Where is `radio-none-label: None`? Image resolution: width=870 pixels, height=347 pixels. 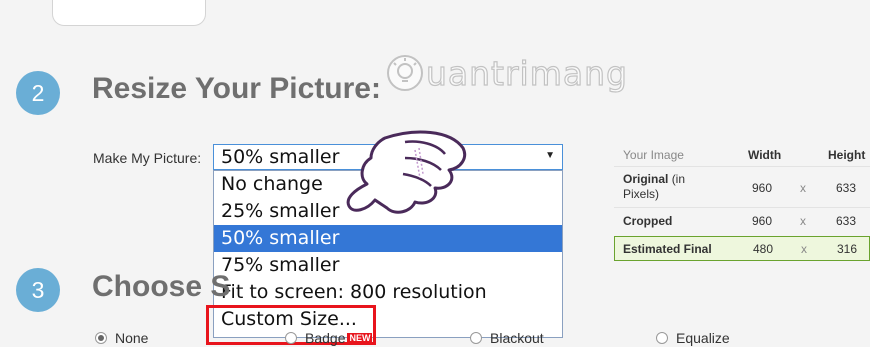
radio-none-label: None is located at coordinates (132, 338).